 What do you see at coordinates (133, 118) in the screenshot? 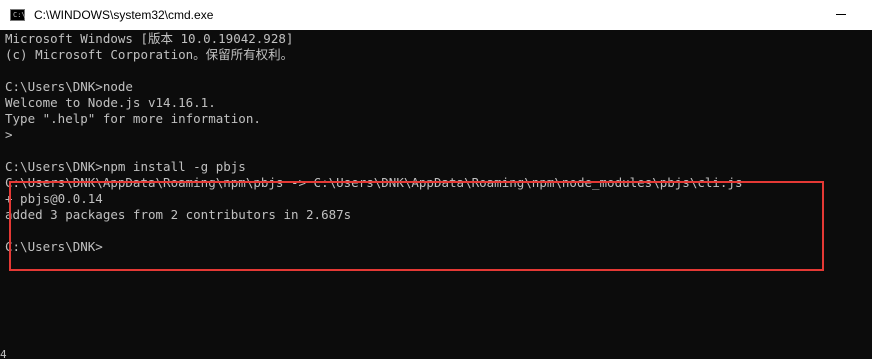
I see `console-line: Type ".help" for more information.` at bounding box center [133, 118].